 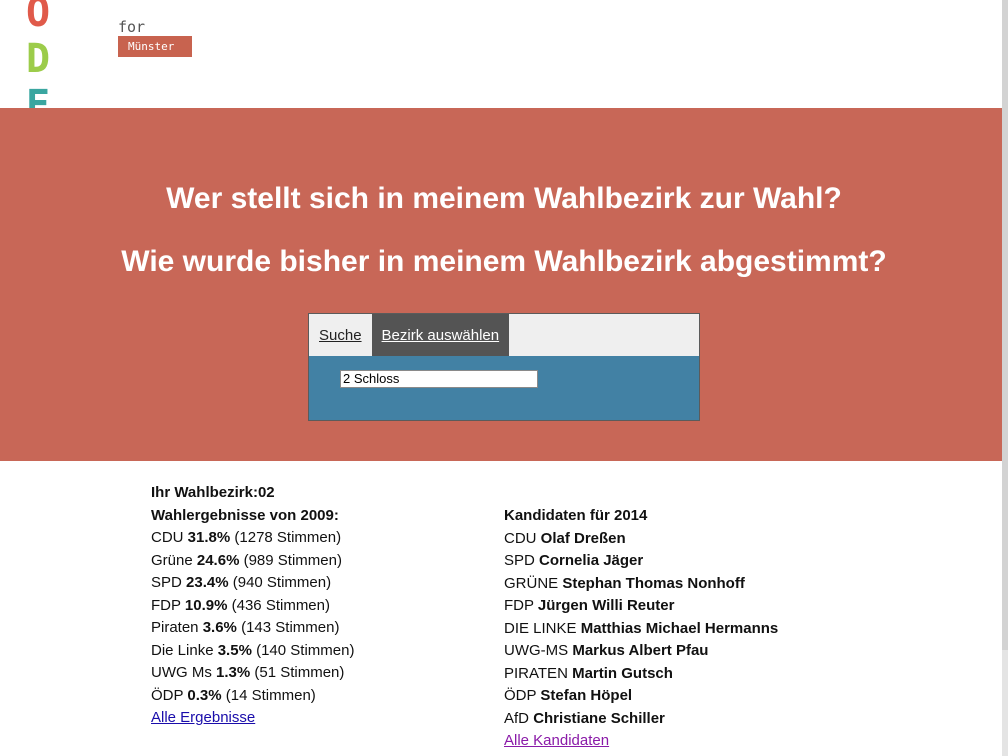 What do you see at coordinates (1005, 325) in the screenshot?
I see `scrollbar-thumb` at bounding box center [1005, 325].